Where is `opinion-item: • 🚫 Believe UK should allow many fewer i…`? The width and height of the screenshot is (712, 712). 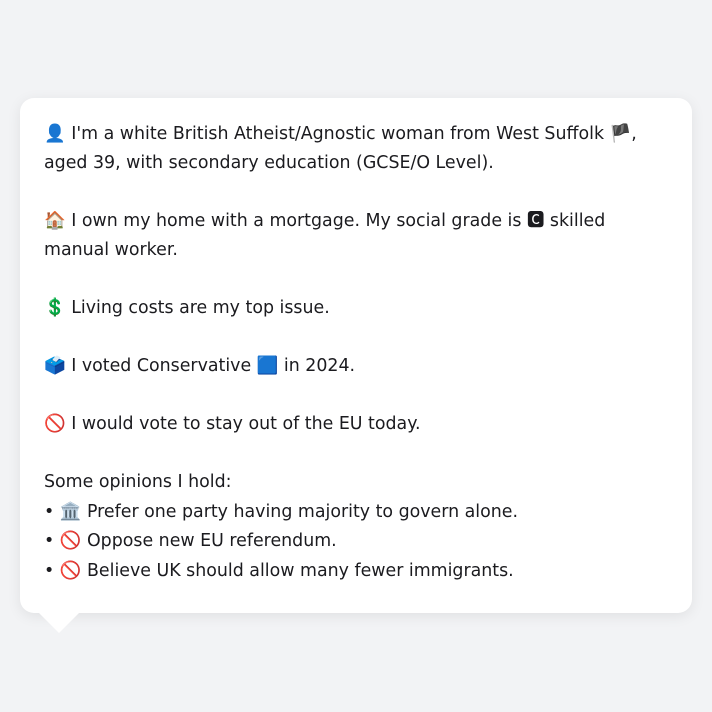
opinion-item: • 🚫 Believe UK should allow many fewer i… is located at coordinates (356, 572).